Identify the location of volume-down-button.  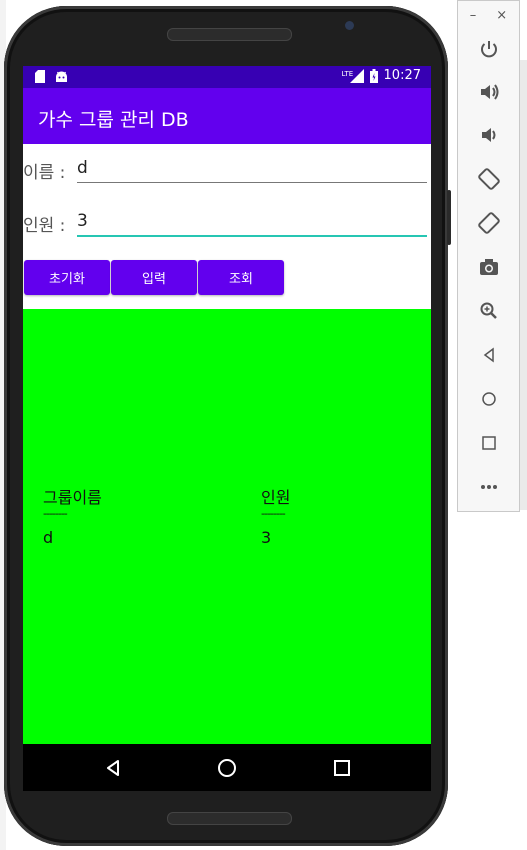
(488, 135).